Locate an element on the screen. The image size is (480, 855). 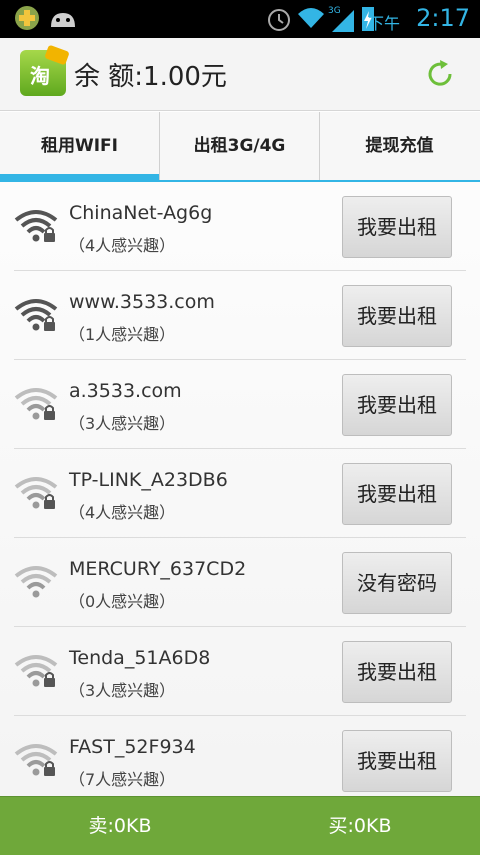
tab-bar: 租用WIFI 出租3G/4G 提现充值 is located at coordinates (240, 147).